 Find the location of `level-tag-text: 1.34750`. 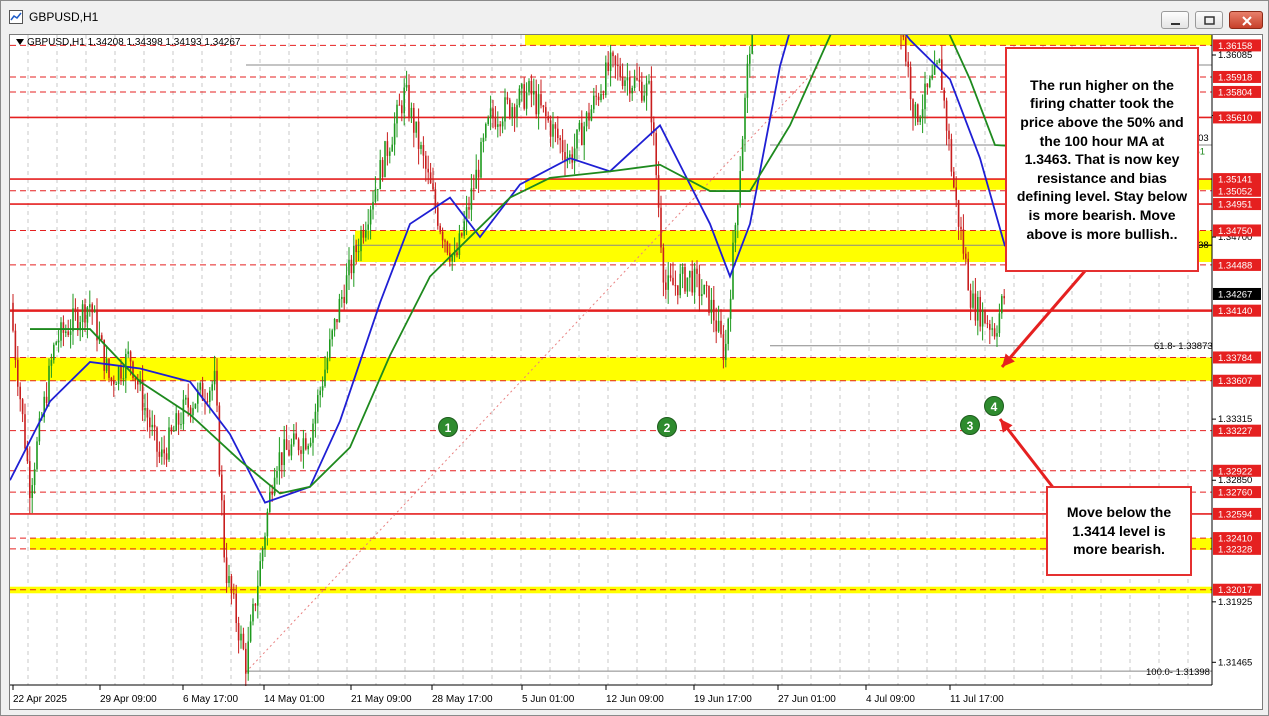

level-tag-text: 1.34750 is located at coordinates (1235, 231).